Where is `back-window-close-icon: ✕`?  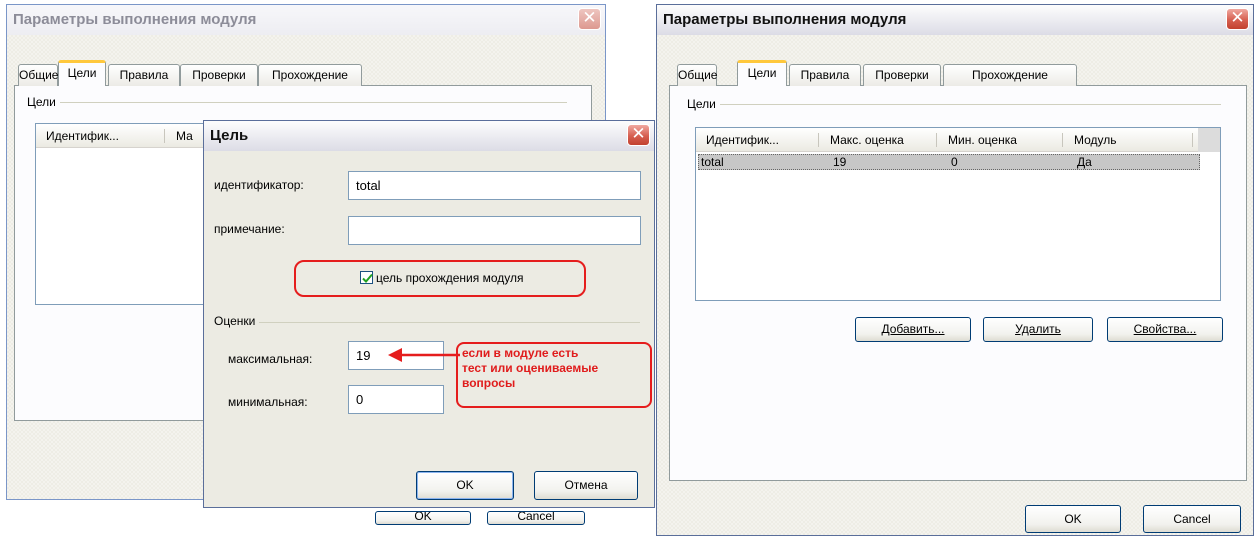
back-window-close-icon: ✕ is located at coordinates (589, 19).